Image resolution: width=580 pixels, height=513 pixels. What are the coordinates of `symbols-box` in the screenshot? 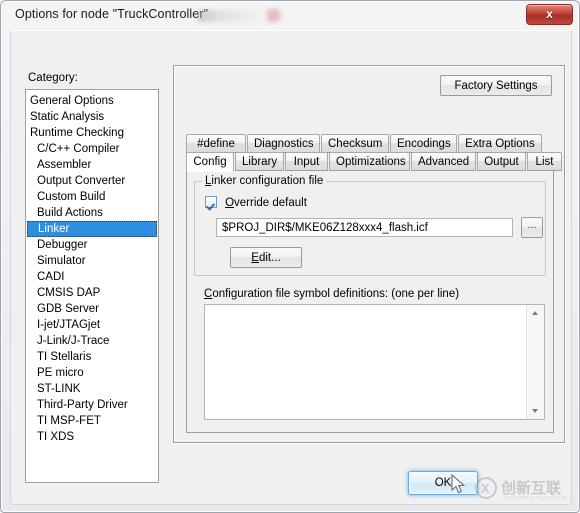 It's located at (374, 362).